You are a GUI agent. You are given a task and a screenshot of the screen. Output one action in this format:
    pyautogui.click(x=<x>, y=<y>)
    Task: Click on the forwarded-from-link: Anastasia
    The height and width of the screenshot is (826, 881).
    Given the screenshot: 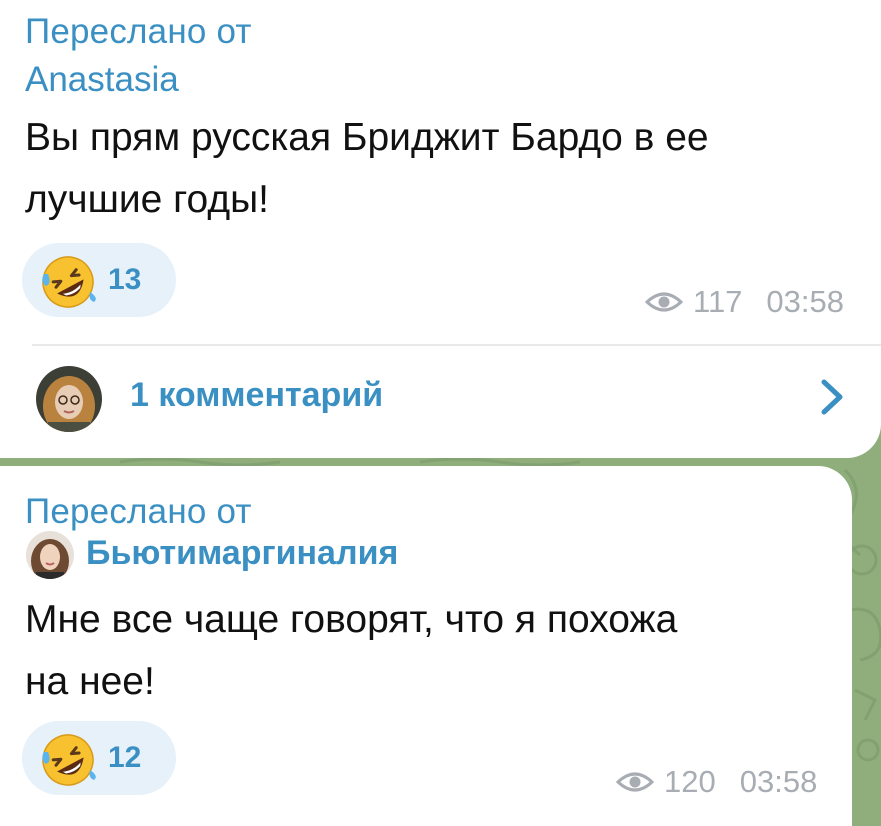 What is the action you would take?
    pyautogui.click(x=102, y=80)
    